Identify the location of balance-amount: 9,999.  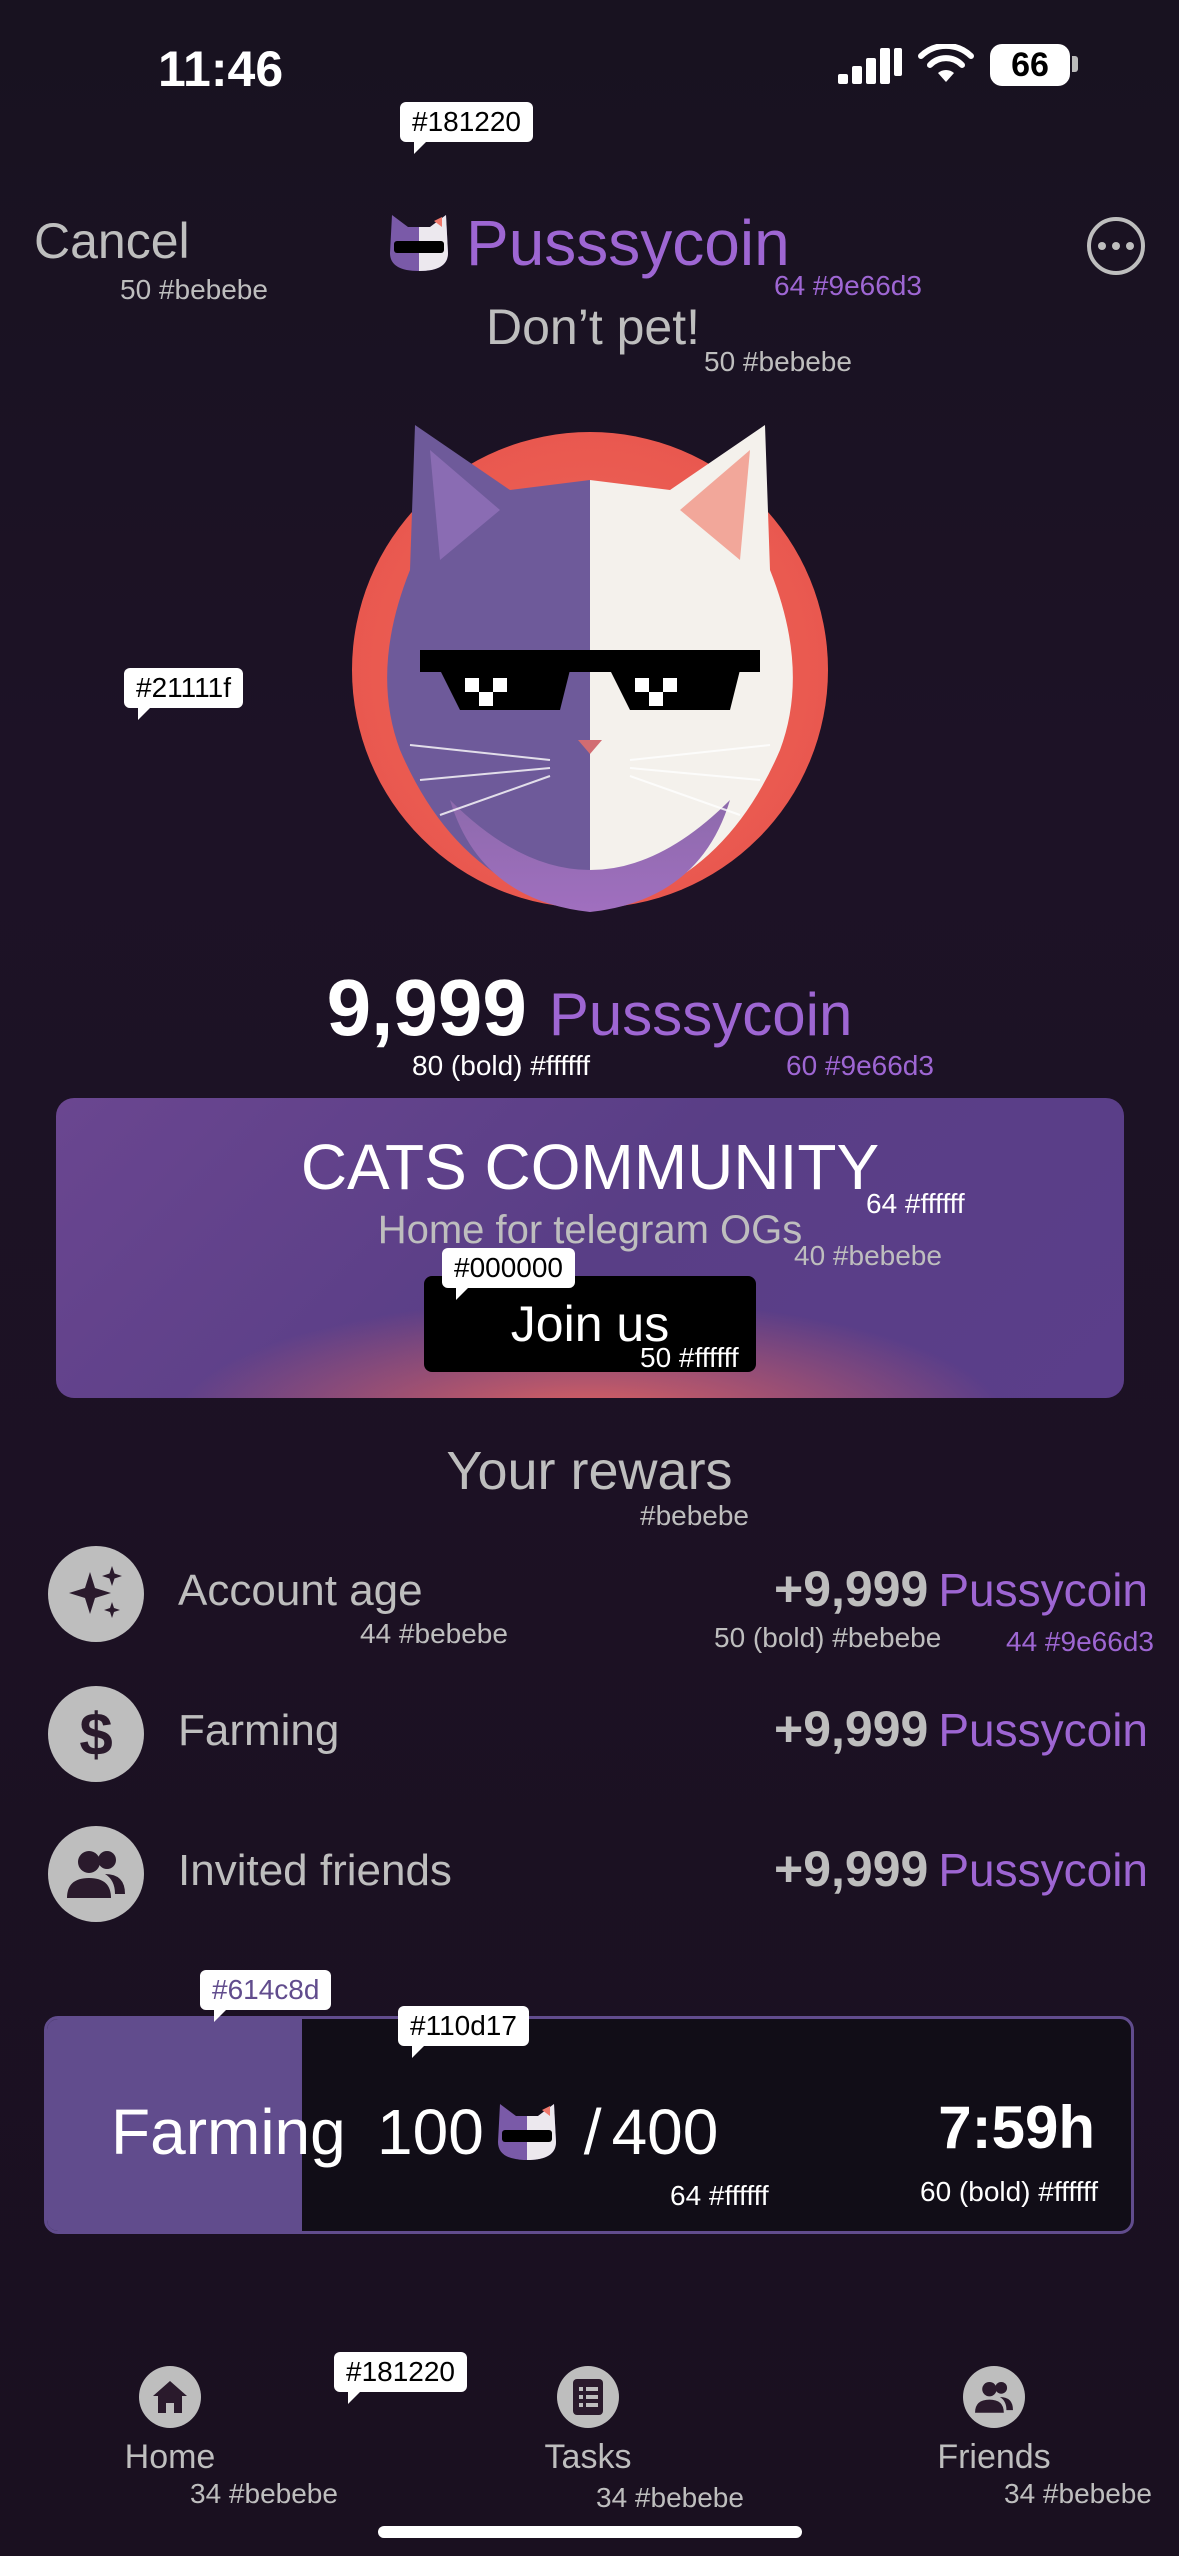
(426, 1007).